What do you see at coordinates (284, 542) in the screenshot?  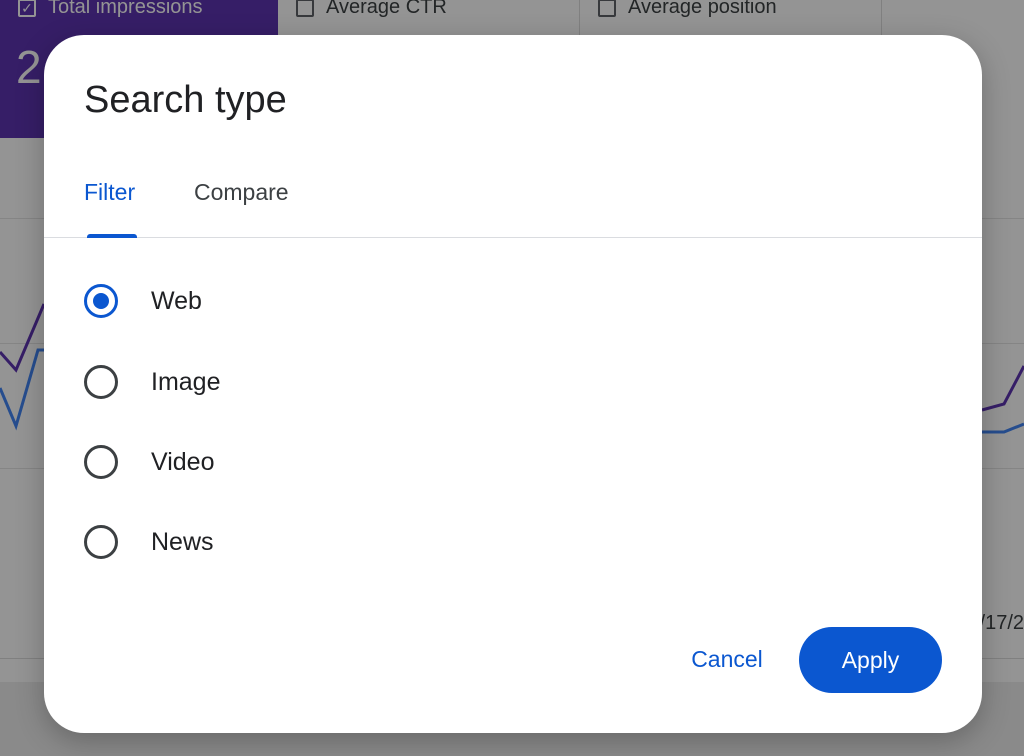 I see `option-news: News` at bounding box center [284, 542].